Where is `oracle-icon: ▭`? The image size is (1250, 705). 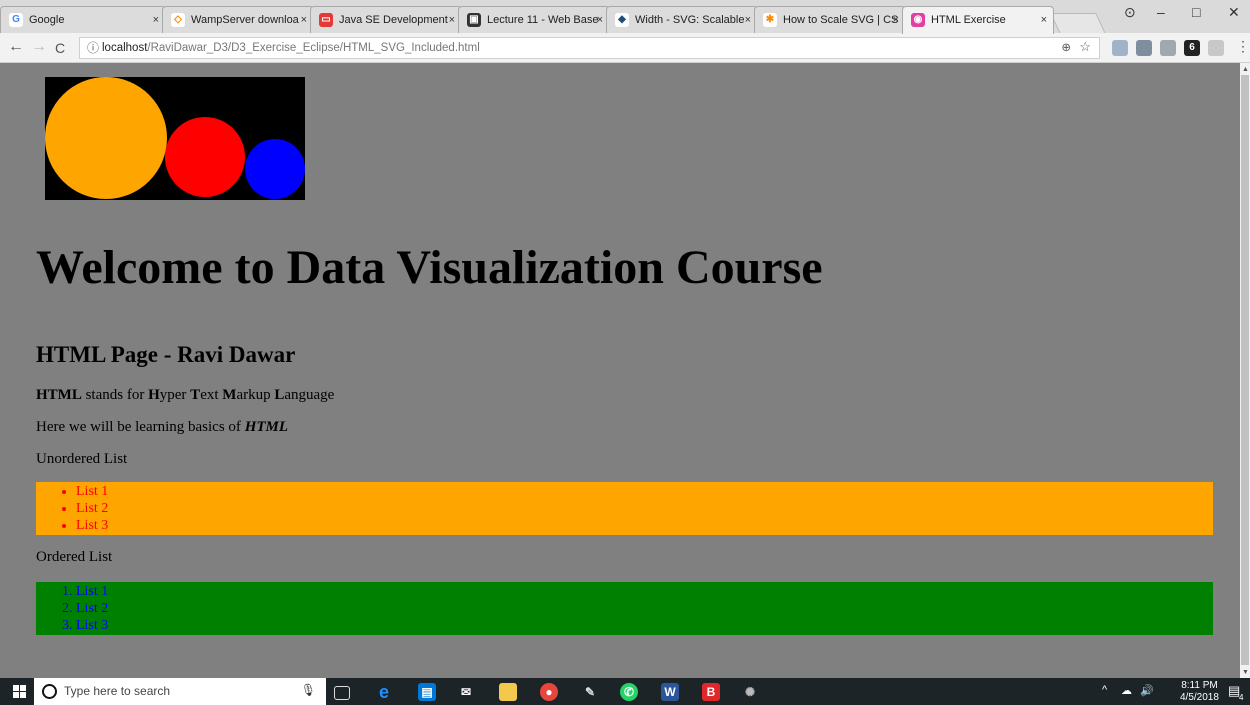
oracle-icon: ▭ is located at coordinates (326, 20).